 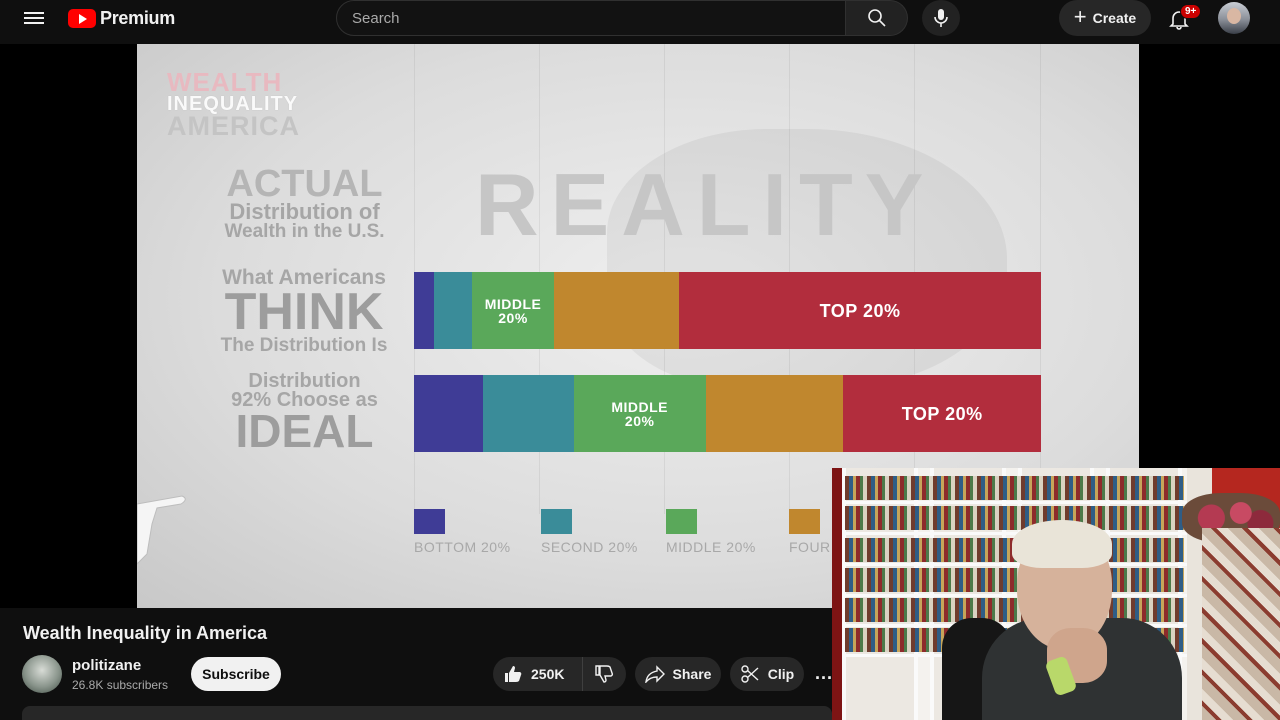 I want to click on row-label-ideal: Distribution 92% Choose as IDEAL, so click(x=304, y=414).